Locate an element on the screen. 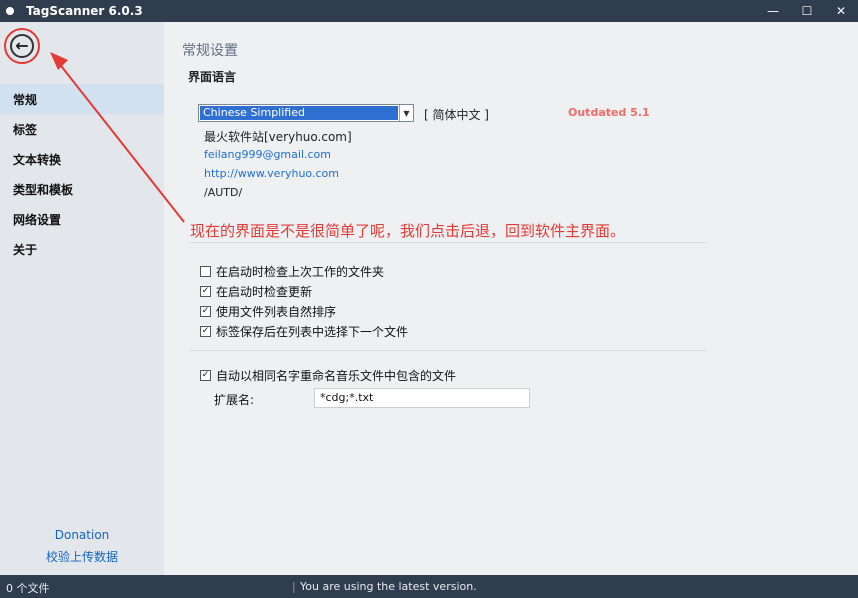 Image resolution: width=858 pixels, height=598 pixels. sidebar-item-about: 关于 is located at coordinates (82, 249).